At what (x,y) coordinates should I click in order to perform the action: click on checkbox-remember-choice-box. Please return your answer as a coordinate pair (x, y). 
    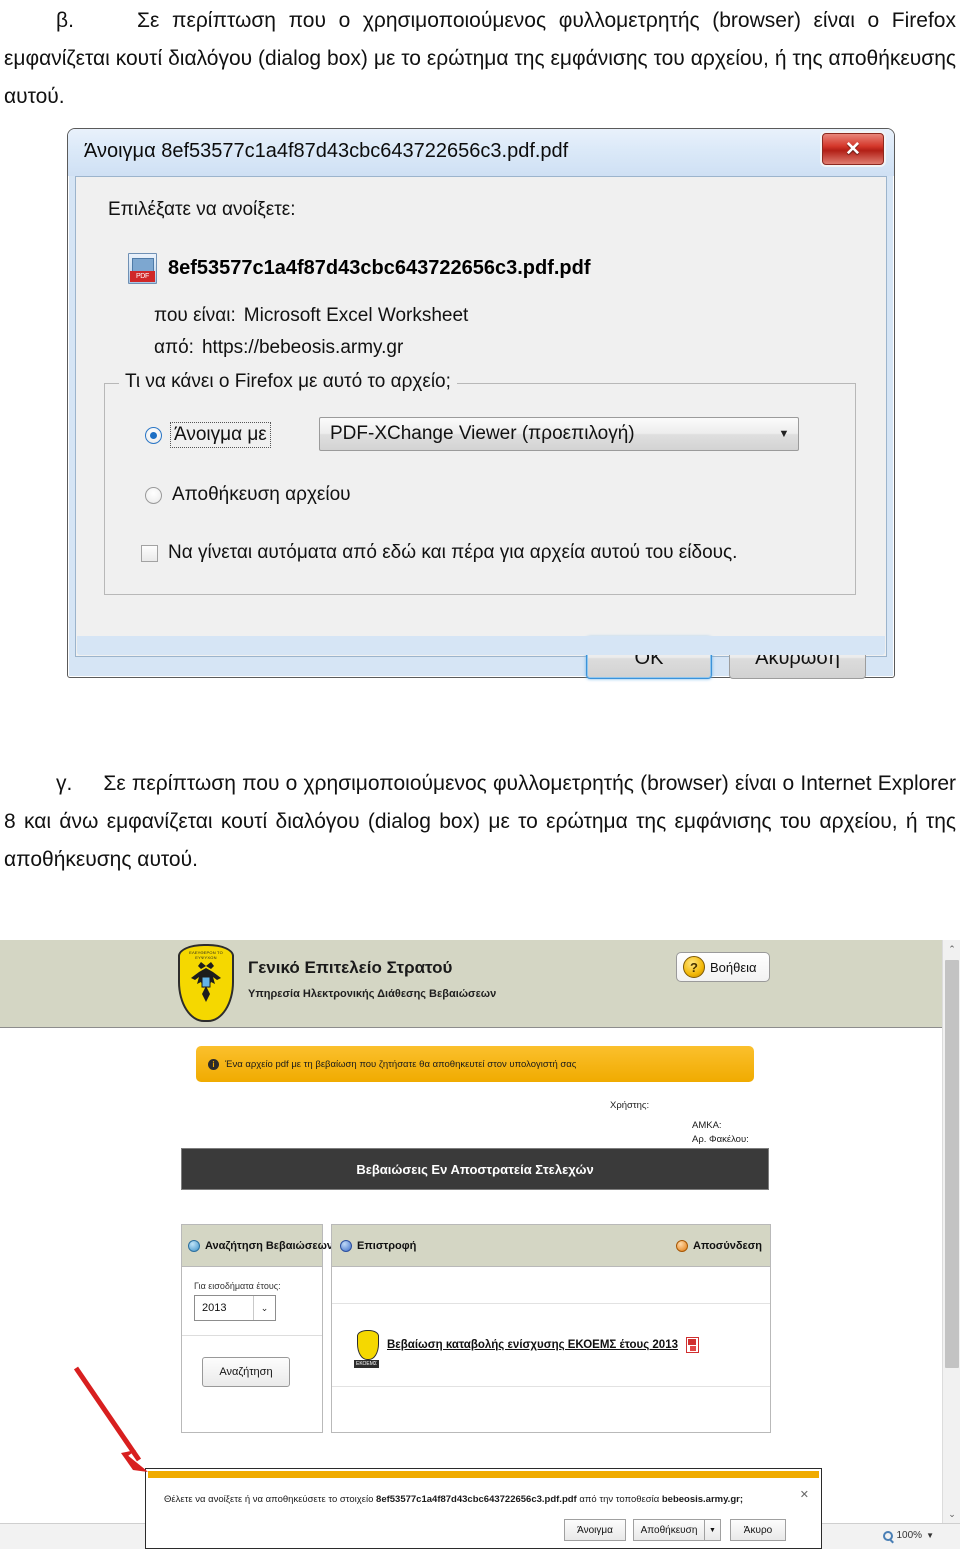
    Looking at the image, I should click on (149, 553).